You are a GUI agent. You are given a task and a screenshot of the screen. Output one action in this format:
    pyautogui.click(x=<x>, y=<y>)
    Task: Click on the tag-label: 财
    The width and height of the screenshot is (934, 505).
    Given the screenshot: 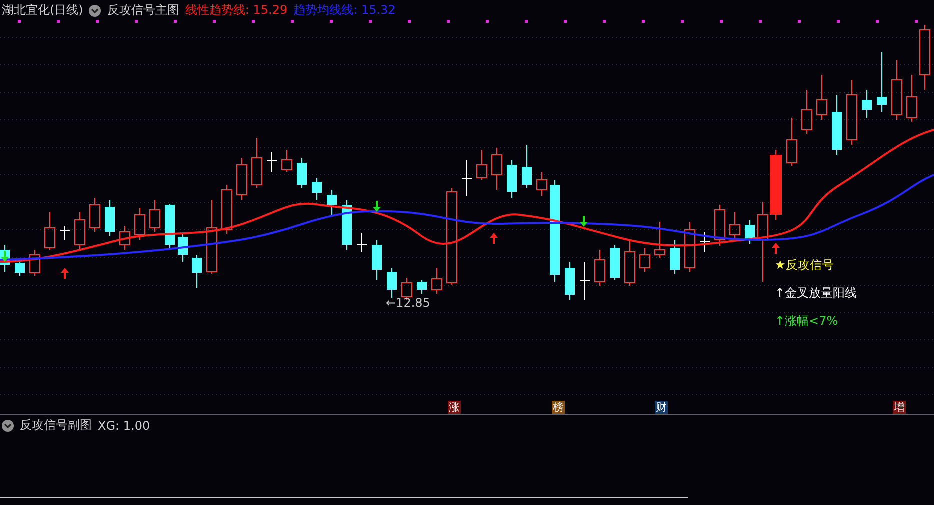 What is the action you would take?
    pyautogui.click(x=661, y=407)
    